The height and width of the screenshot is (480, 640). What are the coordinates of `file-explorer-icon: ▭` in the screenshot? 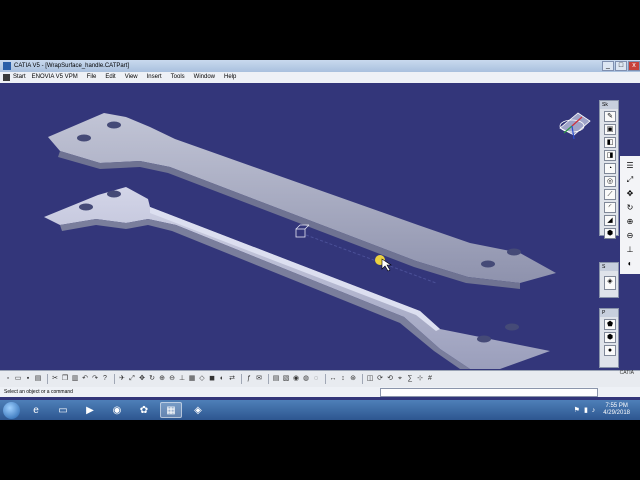 It's located at (63, 410).